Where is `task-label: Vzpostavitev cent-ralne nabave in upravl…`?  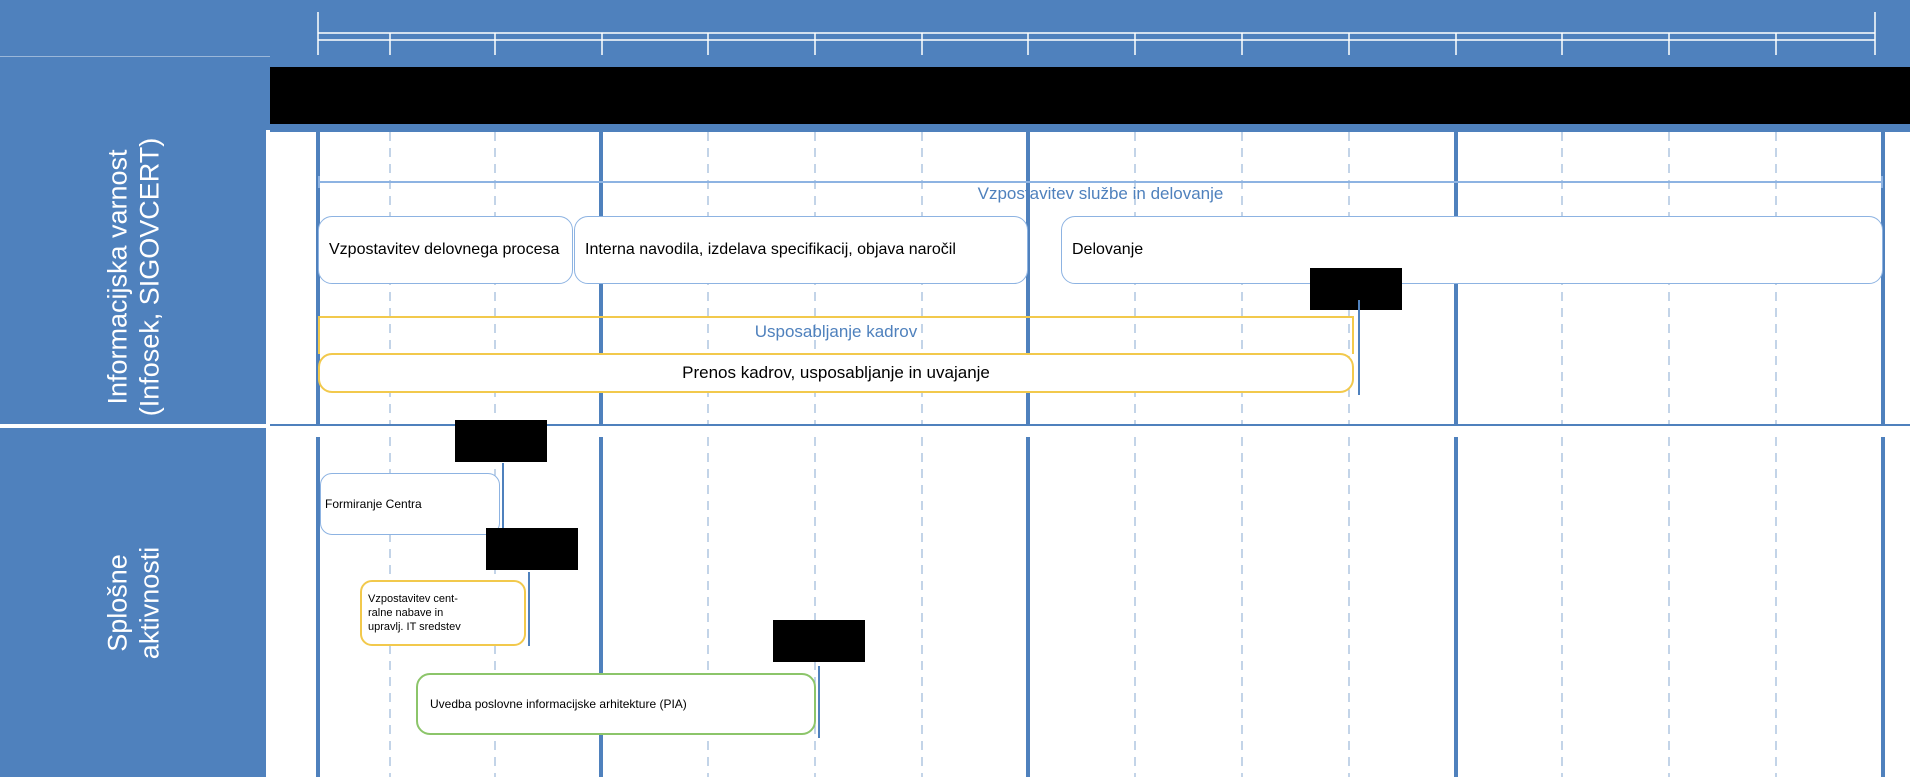 task-label: Vzpostavitev cent-ralne nabave in upravl… is located at coordinates (414, 613).